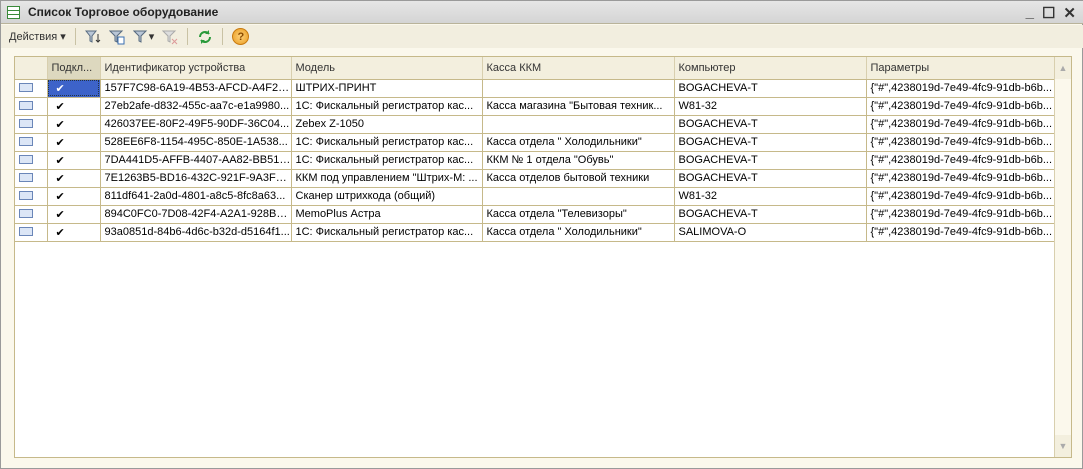  What do you see at coordinates (578, 214) in the screenshot?
I see `cash-register-cell: Касса отдела "Телевизоры"` at bounding box center [578, 214].